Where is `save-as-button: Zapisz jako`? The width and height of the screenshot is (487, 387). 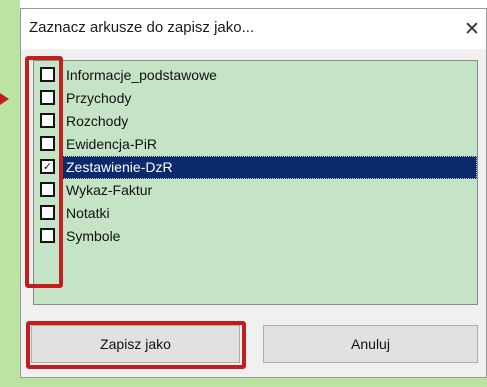 save-as-button: Zapisz jako is located at coordinates (135, 344).